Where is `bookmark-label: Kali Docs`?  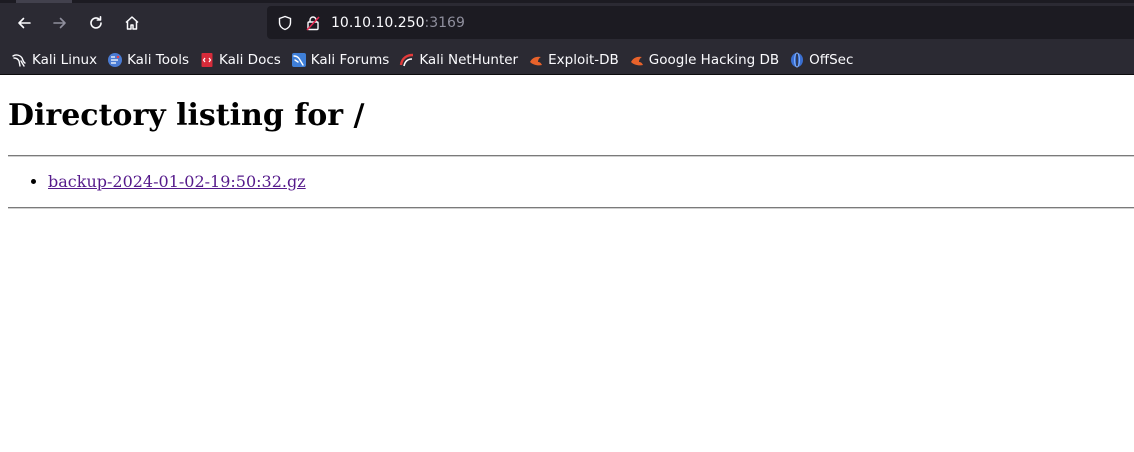 bookmark-label: Kali Docs is located at coordinates (250, 59).